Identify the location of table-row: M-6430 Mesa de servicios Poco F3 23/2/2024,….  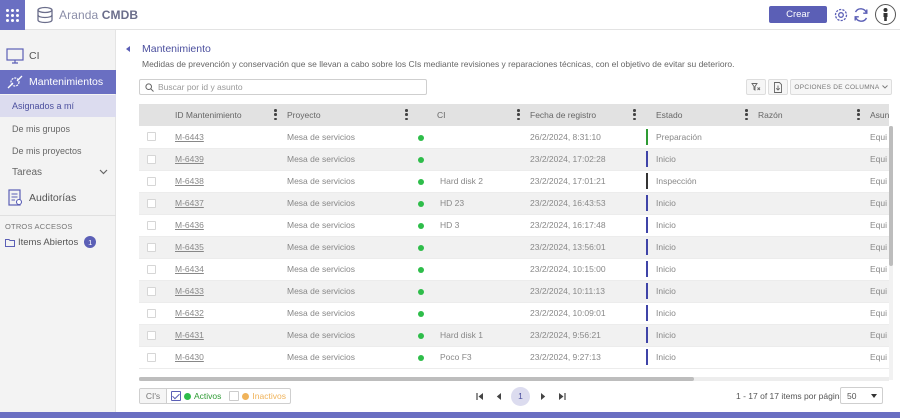
(514, 357).